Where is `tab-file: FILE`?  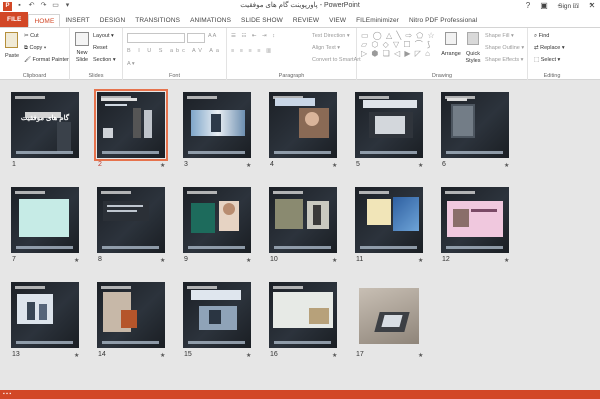 tab-file: FILE is located at coordinates (14, 19).